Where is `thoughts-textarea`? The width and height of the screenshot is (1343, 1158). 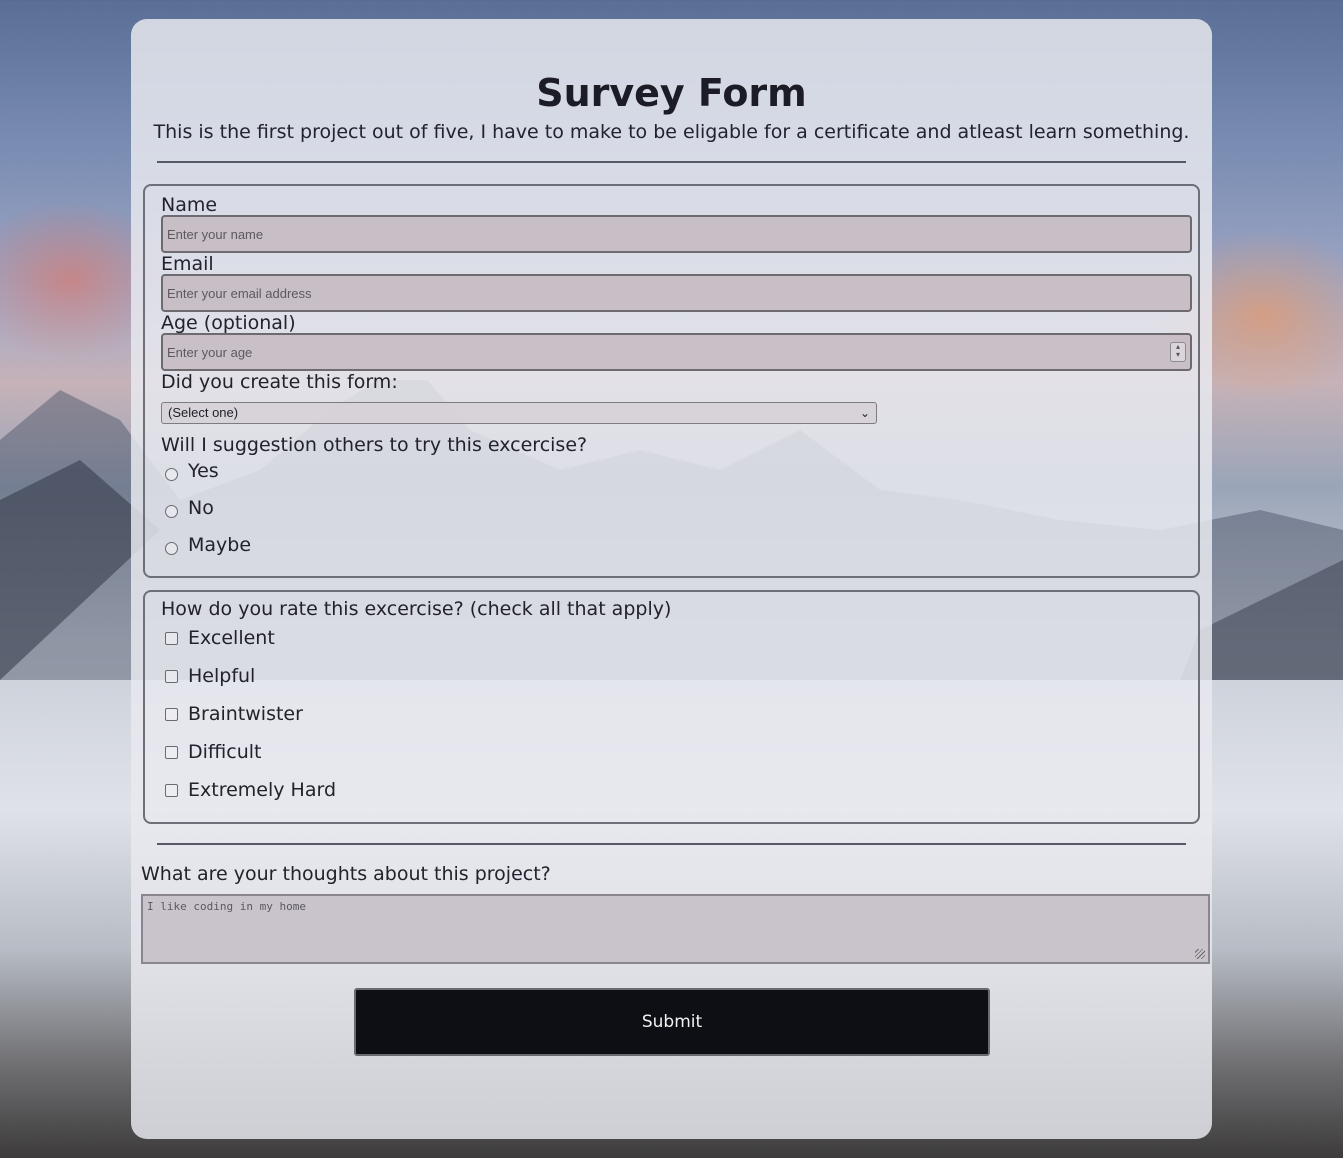 thoughts-textarea is located at coordinates (675, 929).